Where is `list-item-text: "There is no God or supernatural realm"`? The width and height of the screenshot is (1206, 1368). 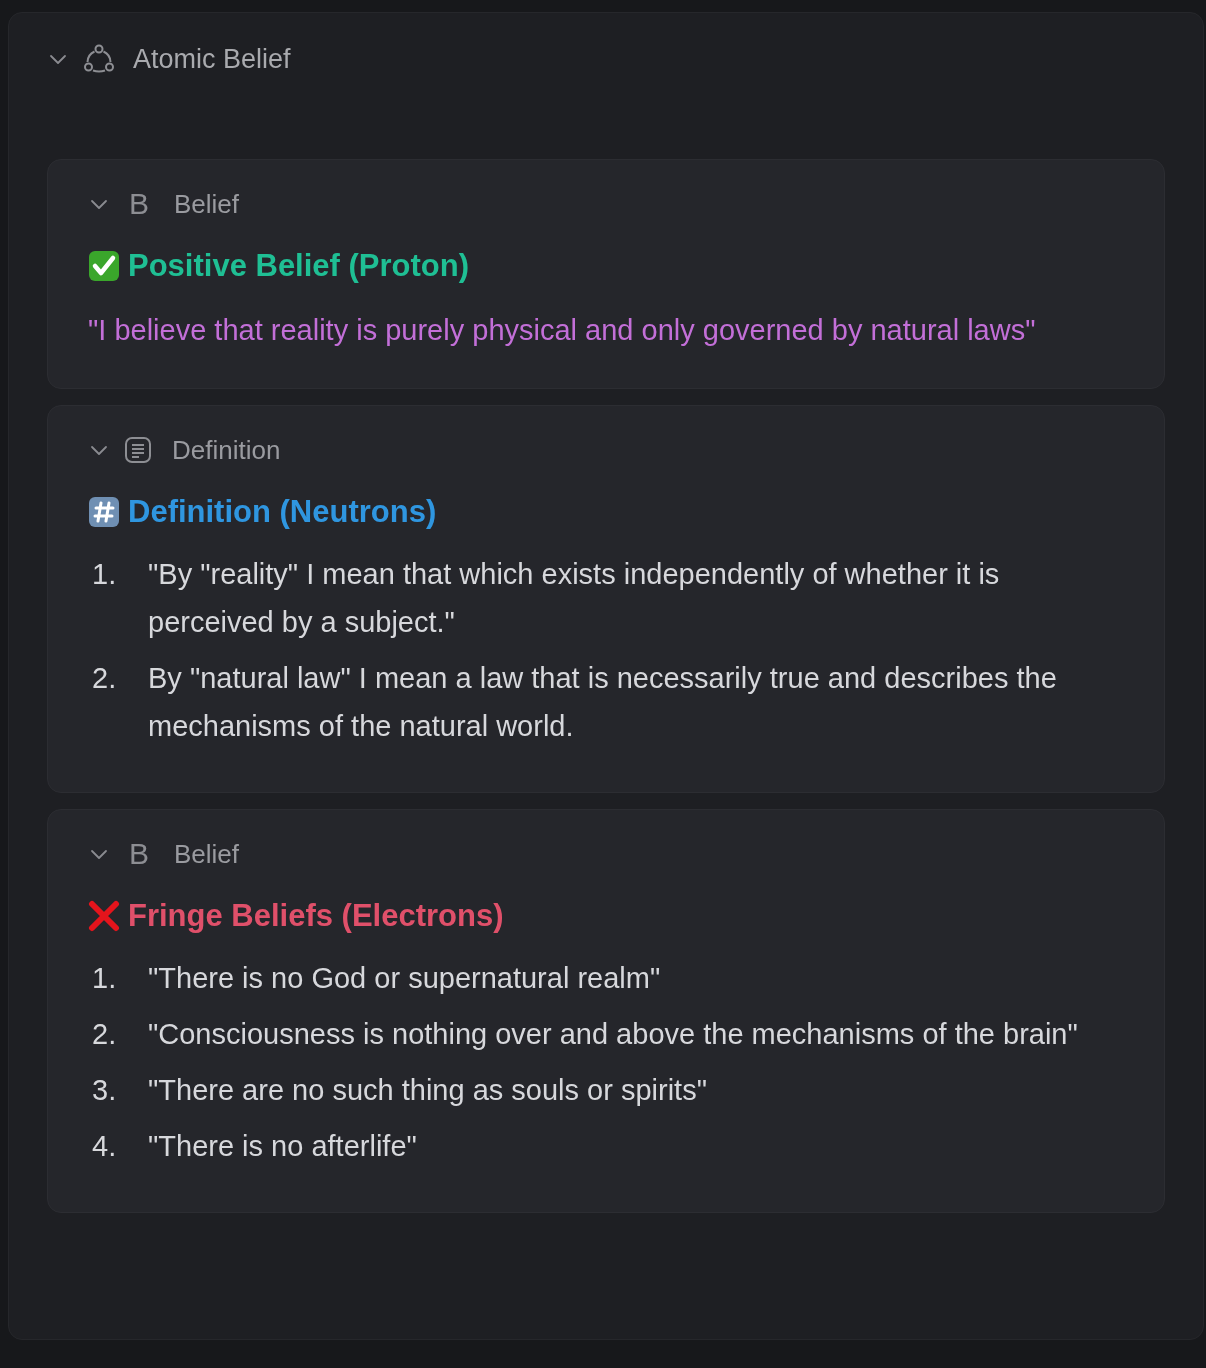
list-item-text: "There is no God or supernatural realm" is located at coordinates (404, 978).